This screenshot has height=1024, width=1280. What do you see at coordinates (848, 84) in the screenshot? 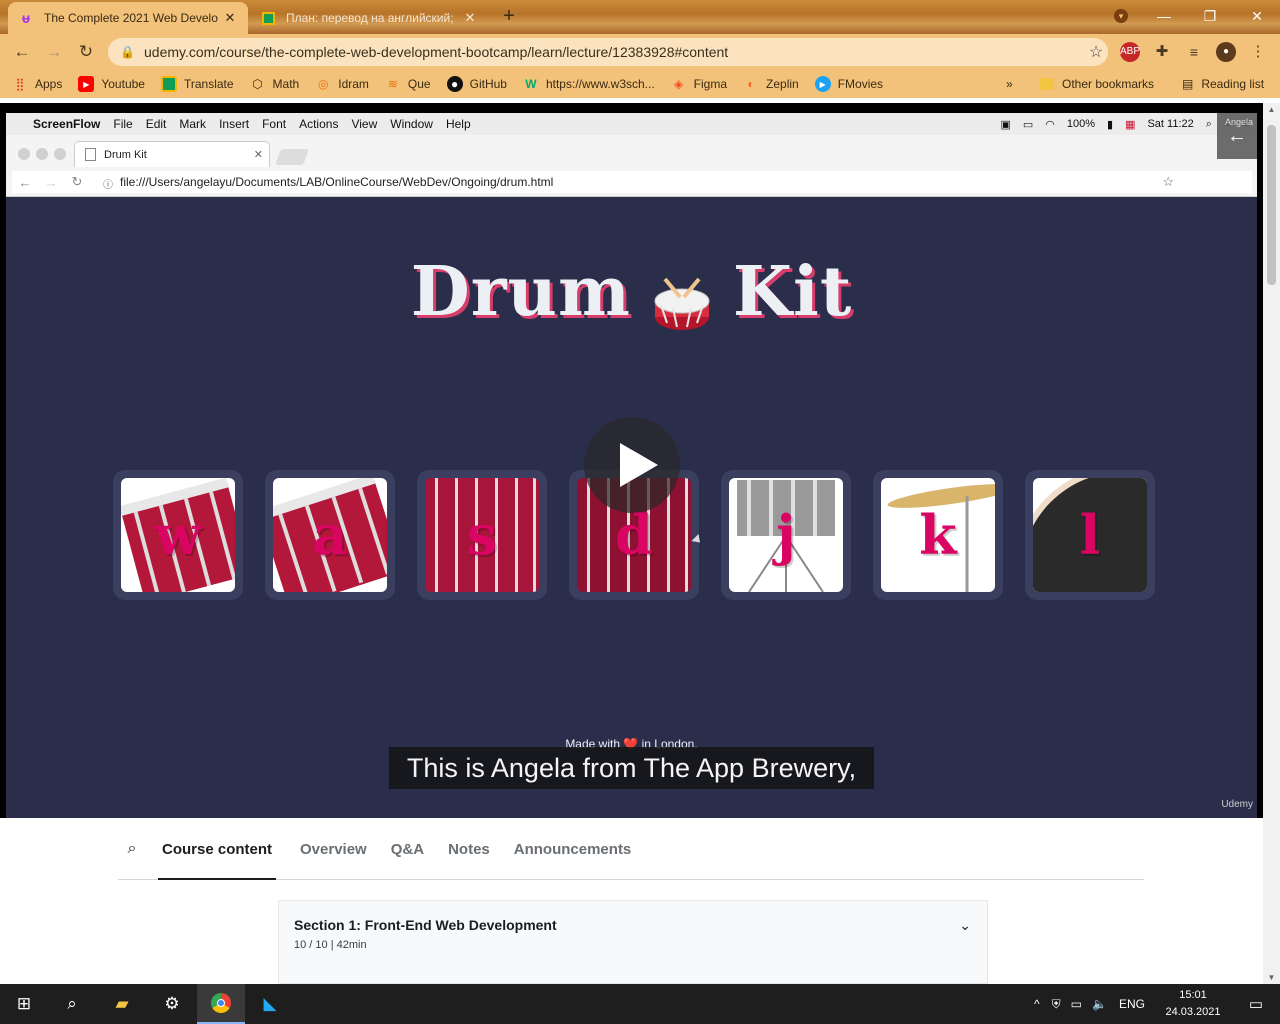
I see `bookmark-fmovies: ▶ FMovies` at bounding box center [848, 84].